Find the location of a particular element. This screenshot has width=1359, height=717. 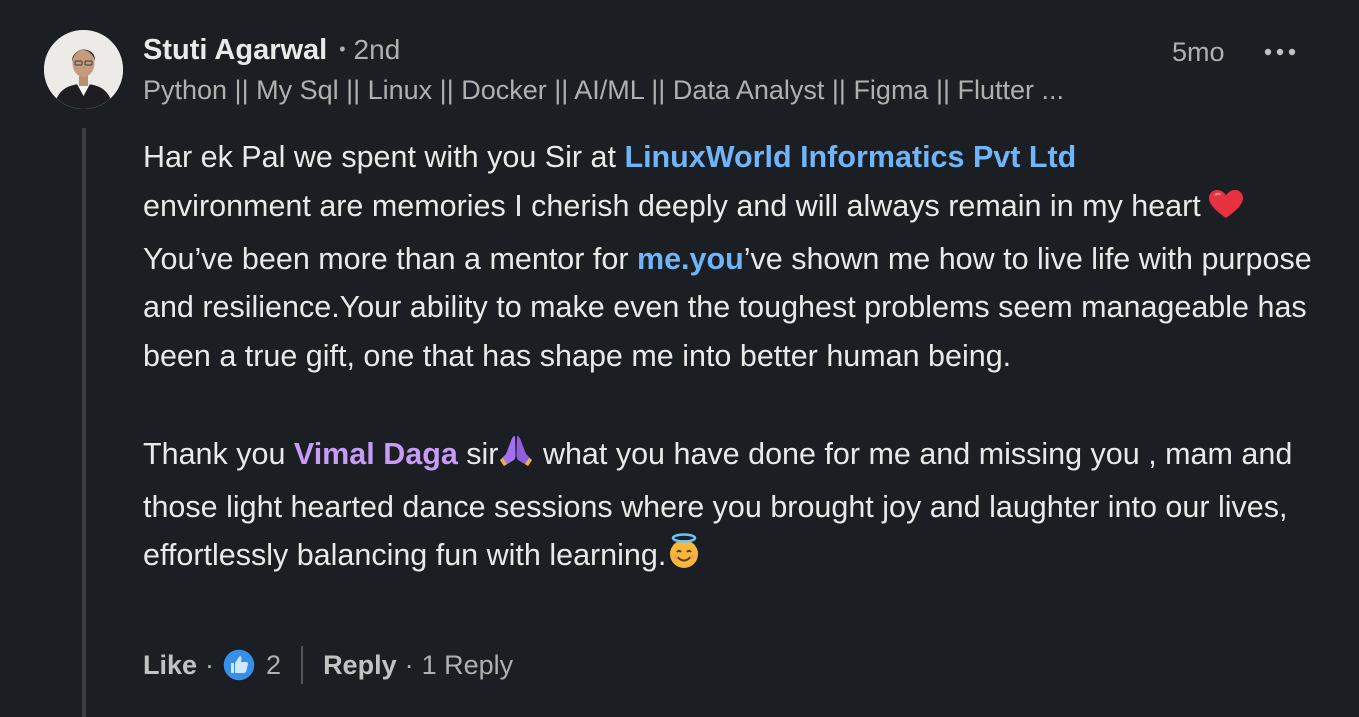

reply-count-link: 1 Reply is located at coordinates (468, 665).